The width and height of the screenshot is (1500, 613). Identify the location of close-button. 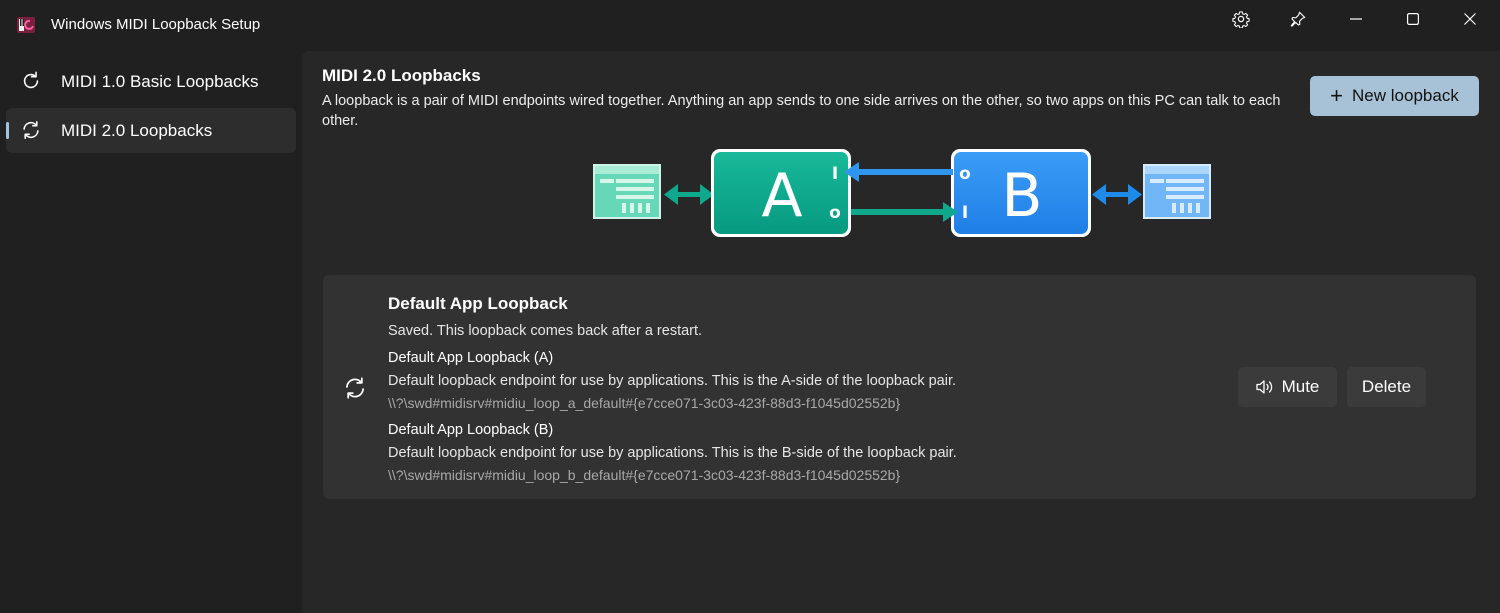
(1470, 19).